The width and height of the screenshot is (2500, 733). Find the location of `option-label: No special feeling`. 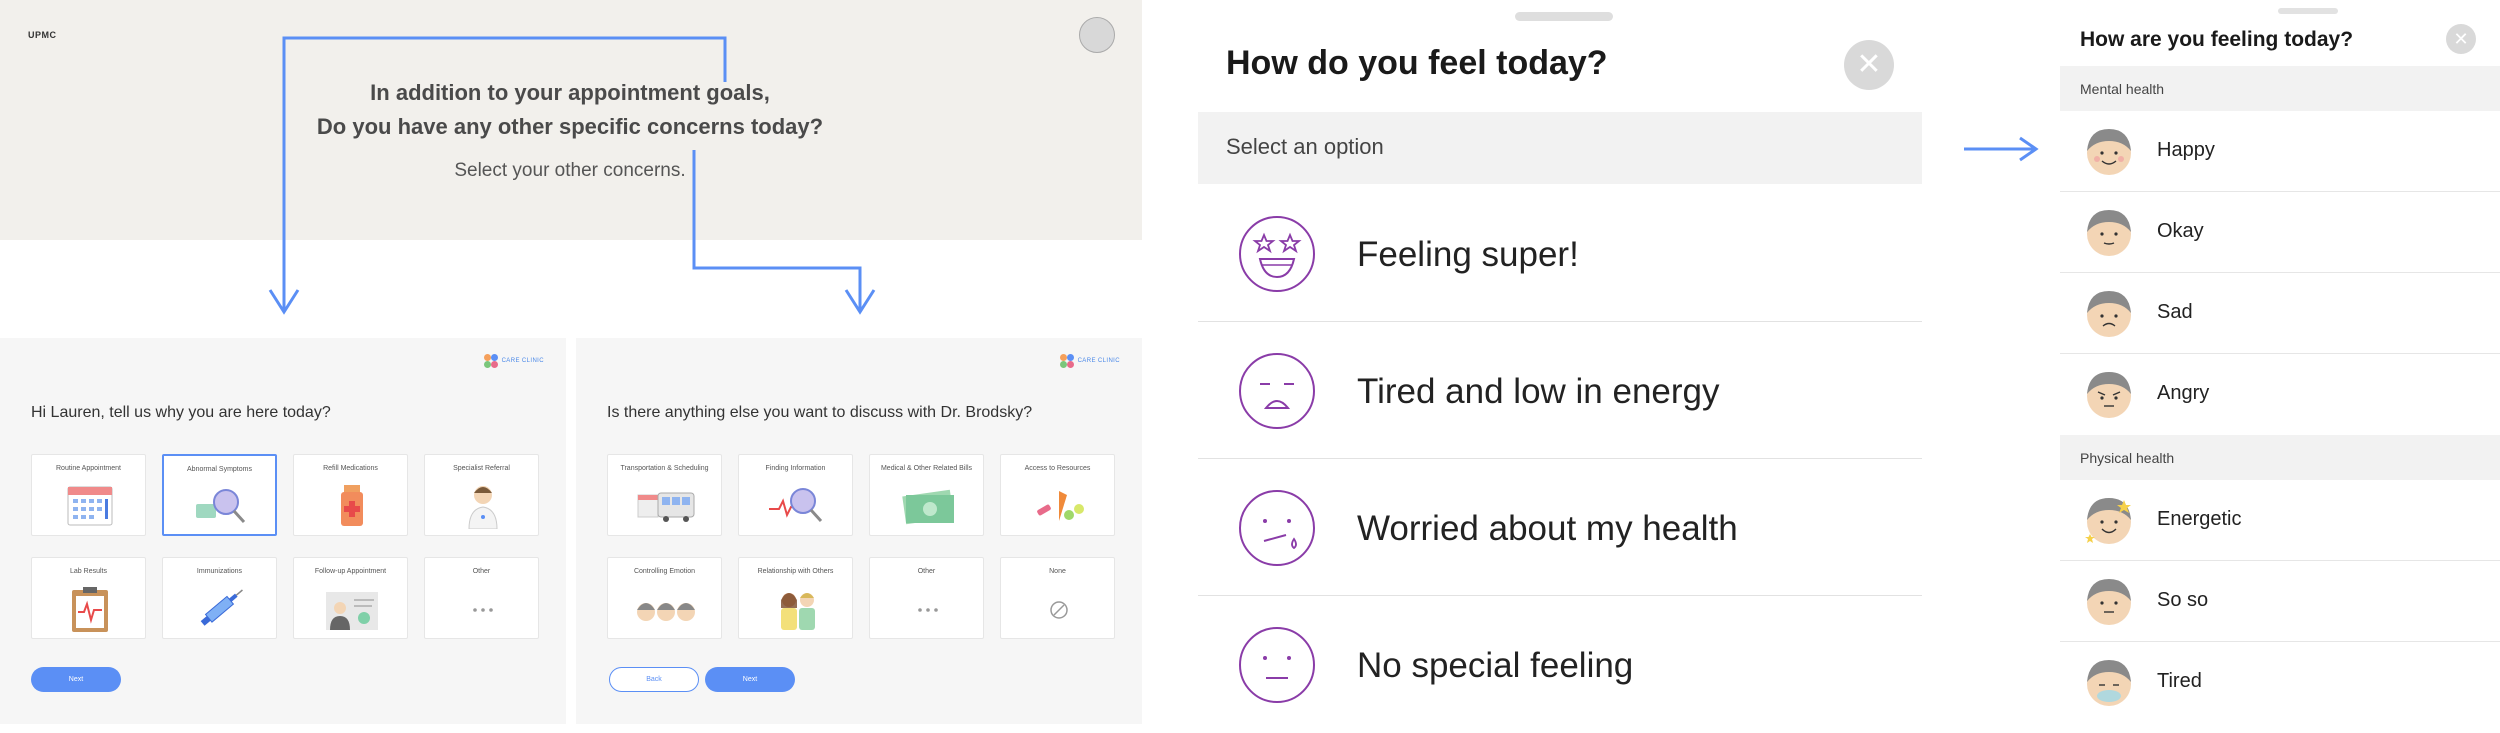

option-label: No special feeling is located at coordinates (1495, 665).